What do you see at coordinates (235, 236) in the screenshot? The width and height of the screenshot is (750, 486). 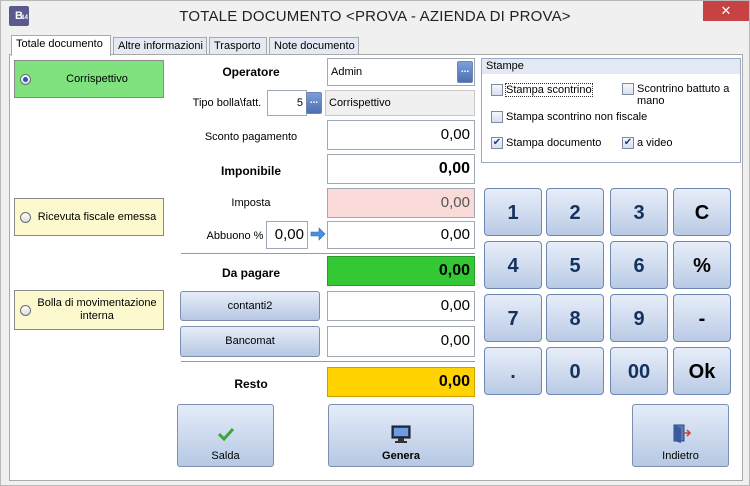 I see `abbuono-label: Abbuono %` at bounding box center [235, 236].